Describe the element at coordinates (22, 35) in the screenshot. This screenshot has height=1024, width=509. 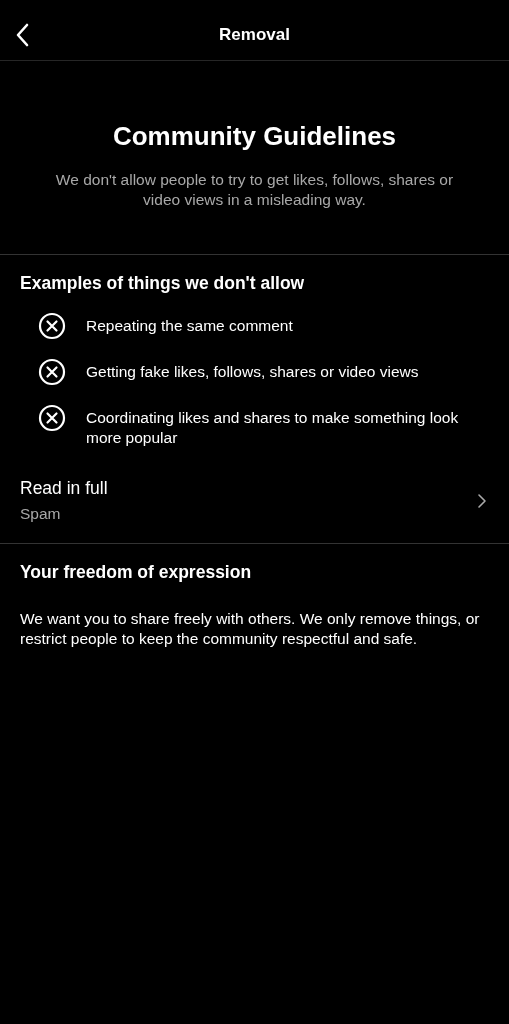
I see `back-icon` at that location.